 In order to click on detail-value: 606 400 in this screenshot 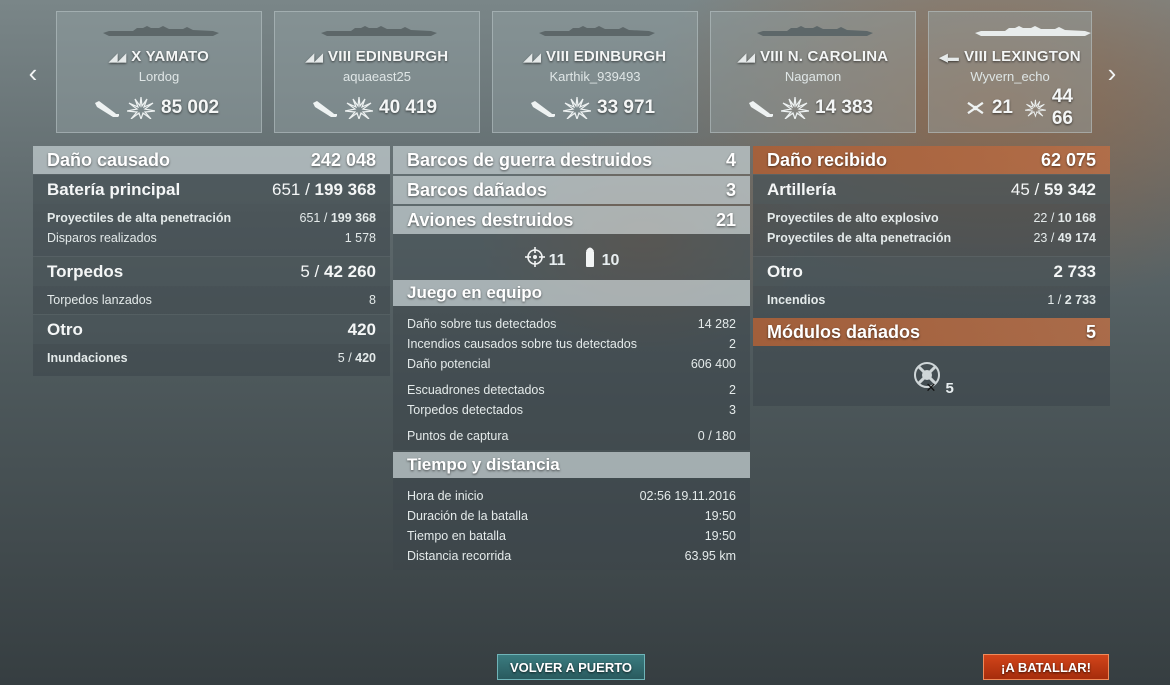, I will do `click(713, 364)`.